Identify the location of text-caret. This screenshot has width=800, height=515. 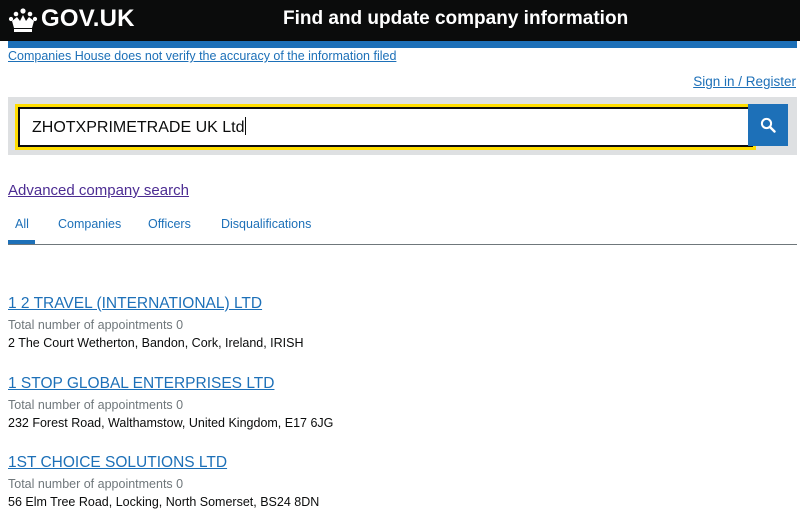
(246, 126).